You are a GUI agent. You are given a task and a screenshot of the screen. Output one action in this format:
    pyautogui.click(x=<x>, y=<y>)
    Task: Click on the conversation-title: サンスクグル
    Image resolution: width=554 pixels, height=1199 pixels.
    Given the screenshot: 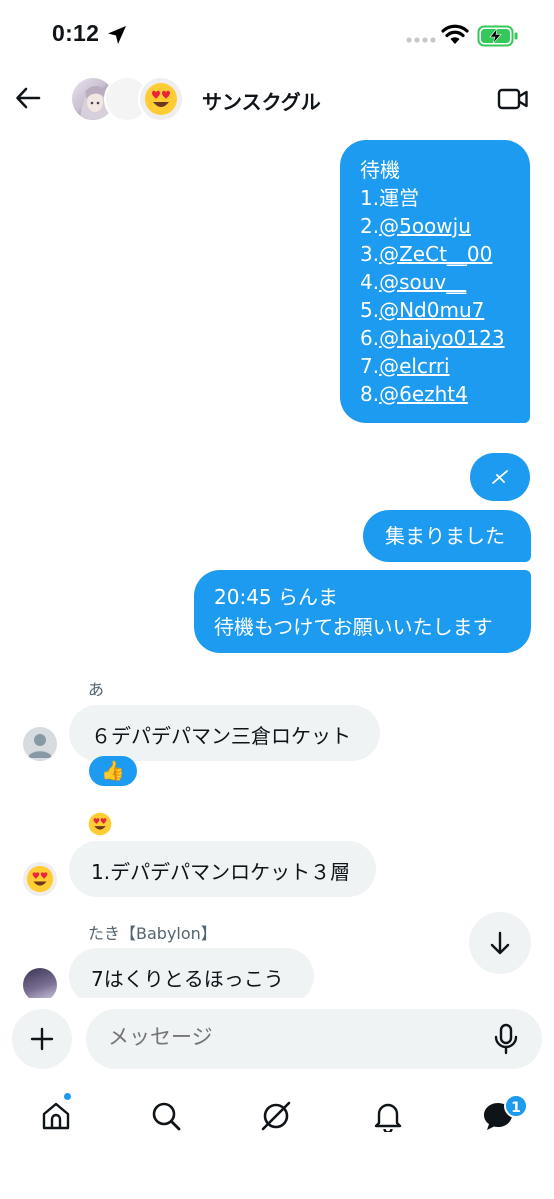 What is the action you would take?
    pyautogui.click(x=261, y=100)
    